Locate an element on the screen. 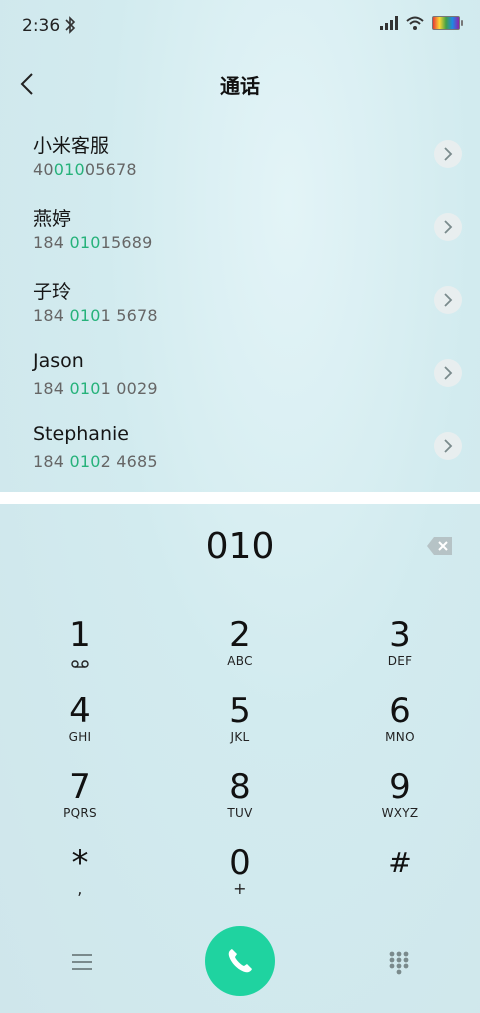  battery-icon is located at coordinates (447, 23).